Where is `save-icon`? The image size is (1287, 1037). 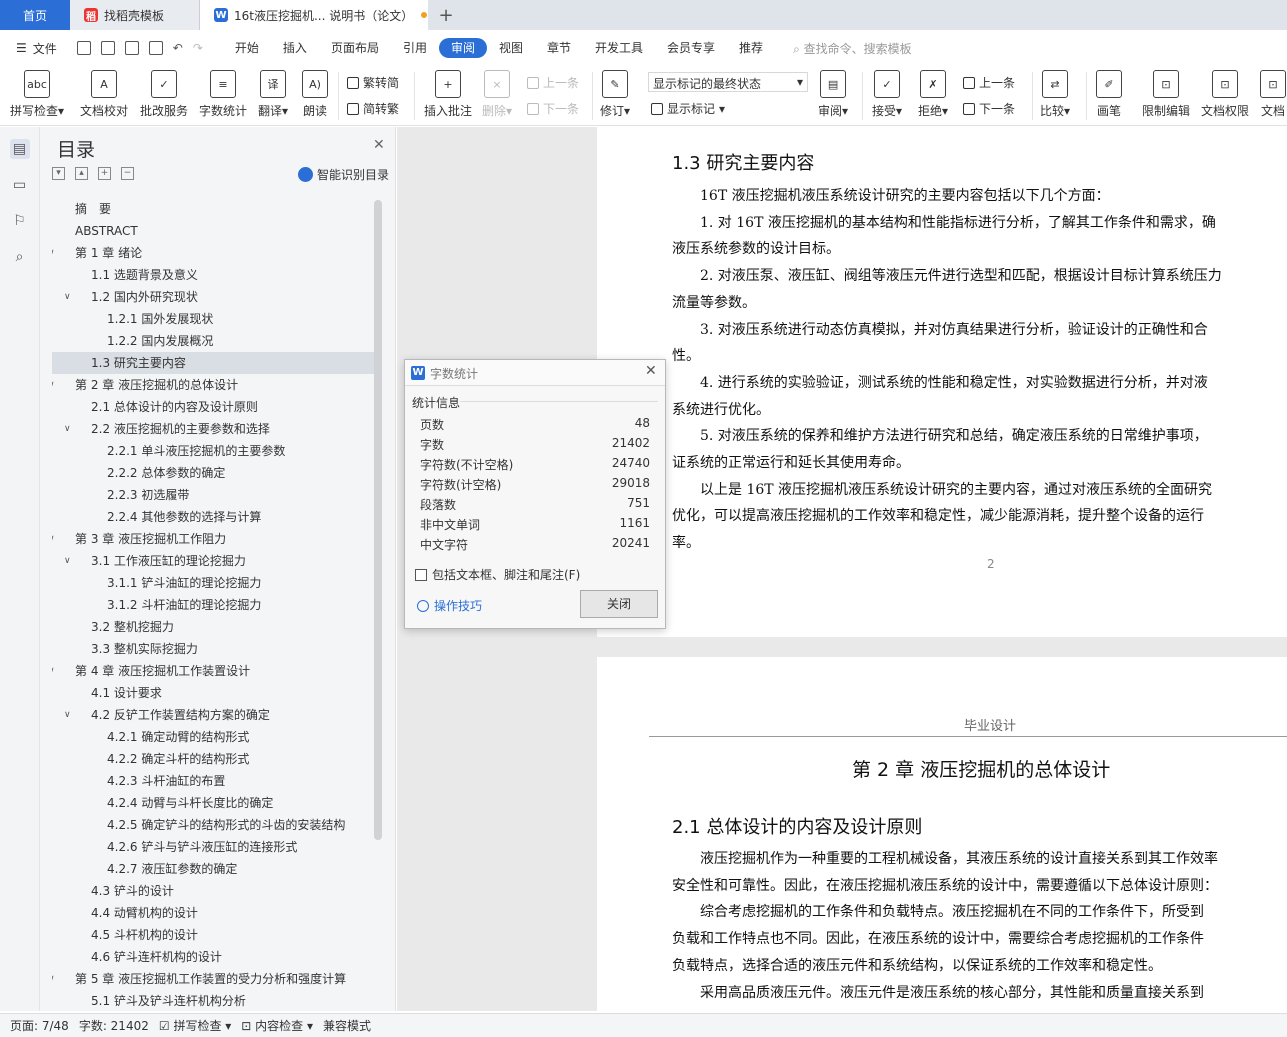 save-icon is located at coordinates (83, 48).